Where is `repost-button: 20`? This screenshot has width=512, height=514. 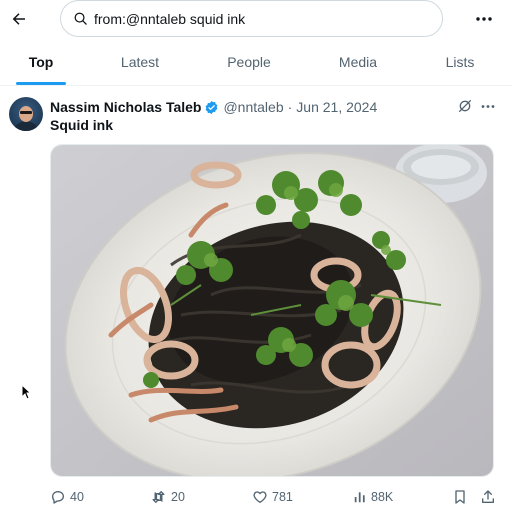
repost-button: 20 is located at coordinates (167, 497).